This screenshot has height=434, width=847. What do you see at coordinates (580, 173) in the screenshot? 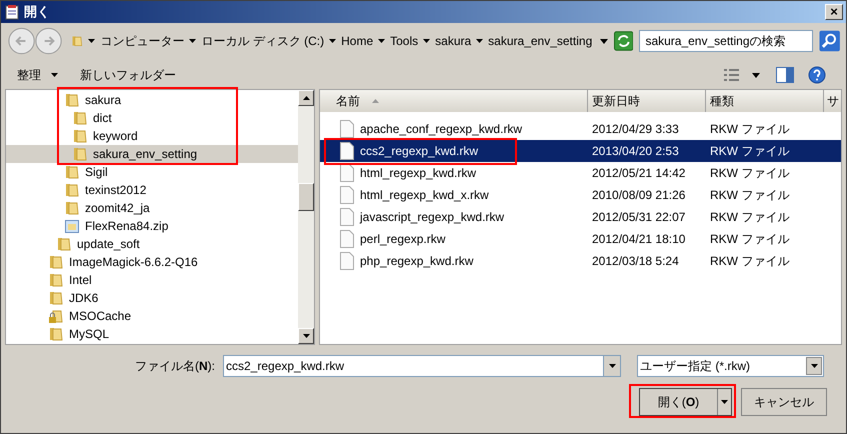
I see `file-row: html_regexp_kwd.rkw 2012/05/21 14:42 RKW ファイル` at bounding box center [580, 173].